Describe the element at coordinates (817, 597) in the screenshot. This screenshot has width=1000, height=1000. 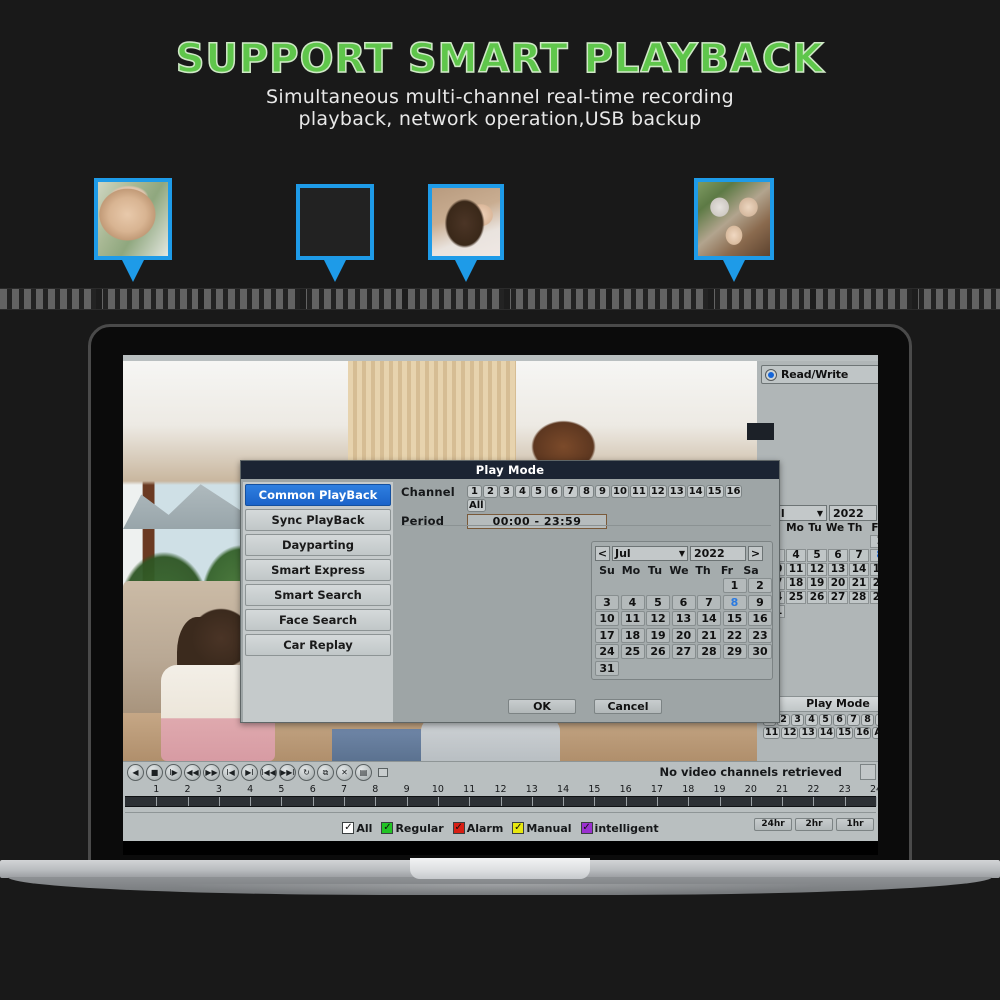
I see `bg-calendar-day-26: 26` at that location.